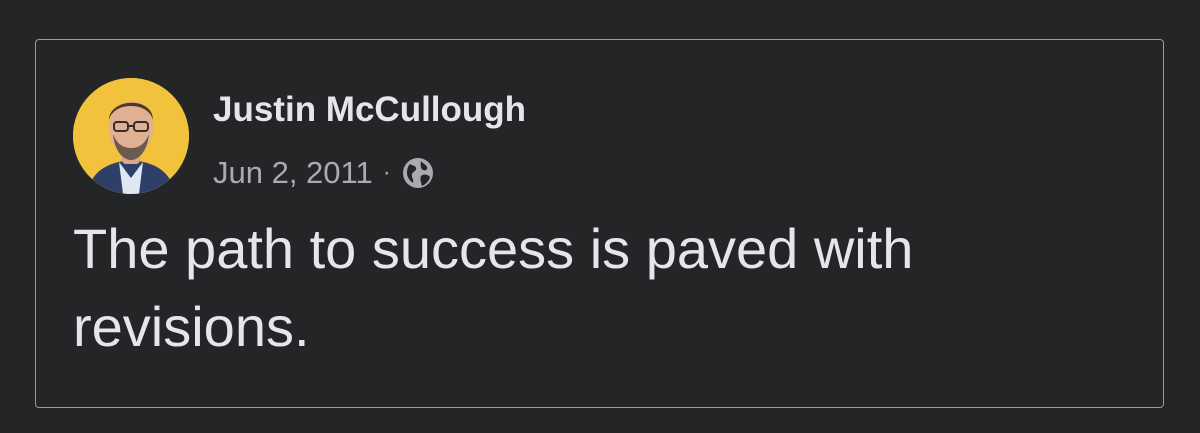 This screenshot has height=433, width=1200. What do you see at coordinates (293, 173) in the screenshot?
I see `post-date: Jun 2, 2011` at bounding box center [293, 173].